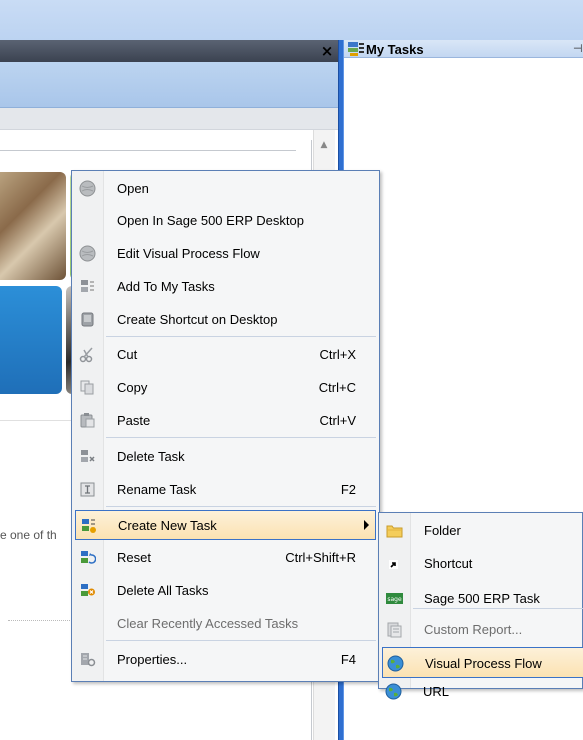 Image resolution: width=583 pixels, height=740 pixels. I want to click on properties-icon, so click(87, 659).